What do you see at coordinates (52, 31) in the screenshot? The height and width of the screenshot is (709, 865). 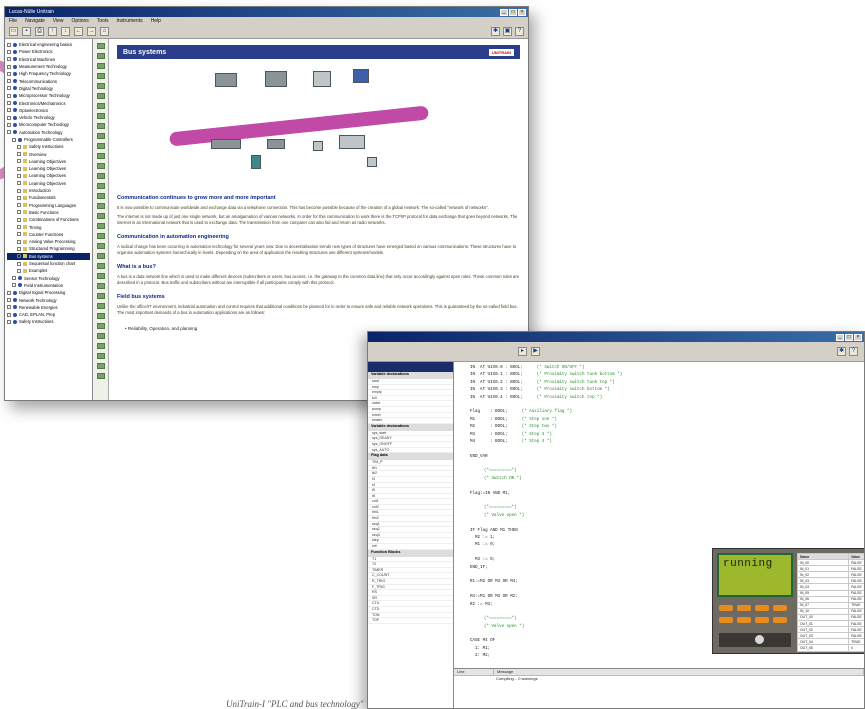 I see `up-icon: ↑` at bounding box center [52, 31].